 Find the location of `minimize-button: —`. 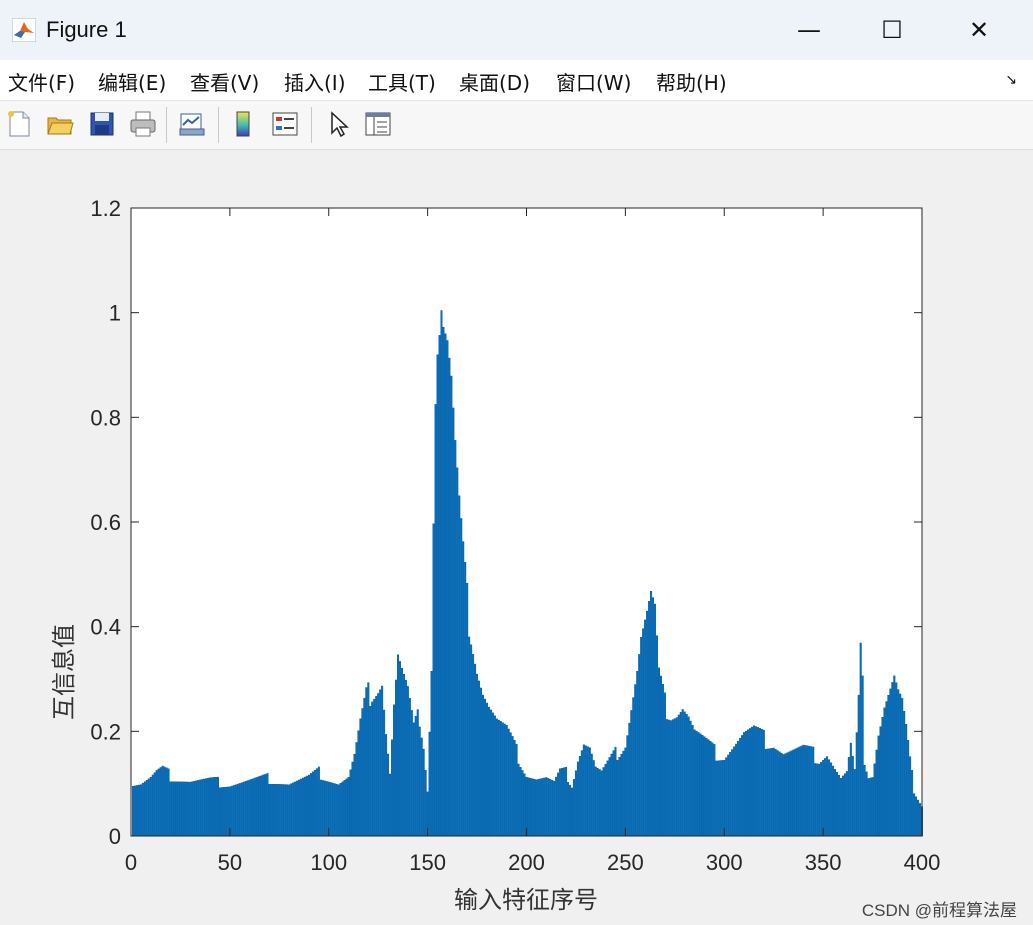

minimize-button: — is located at coordinates (809, 30).